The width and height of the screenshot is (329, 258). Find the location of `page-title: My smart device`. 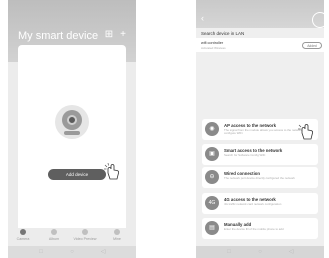

page-title: My smart device is located at coordinates (58, 36).